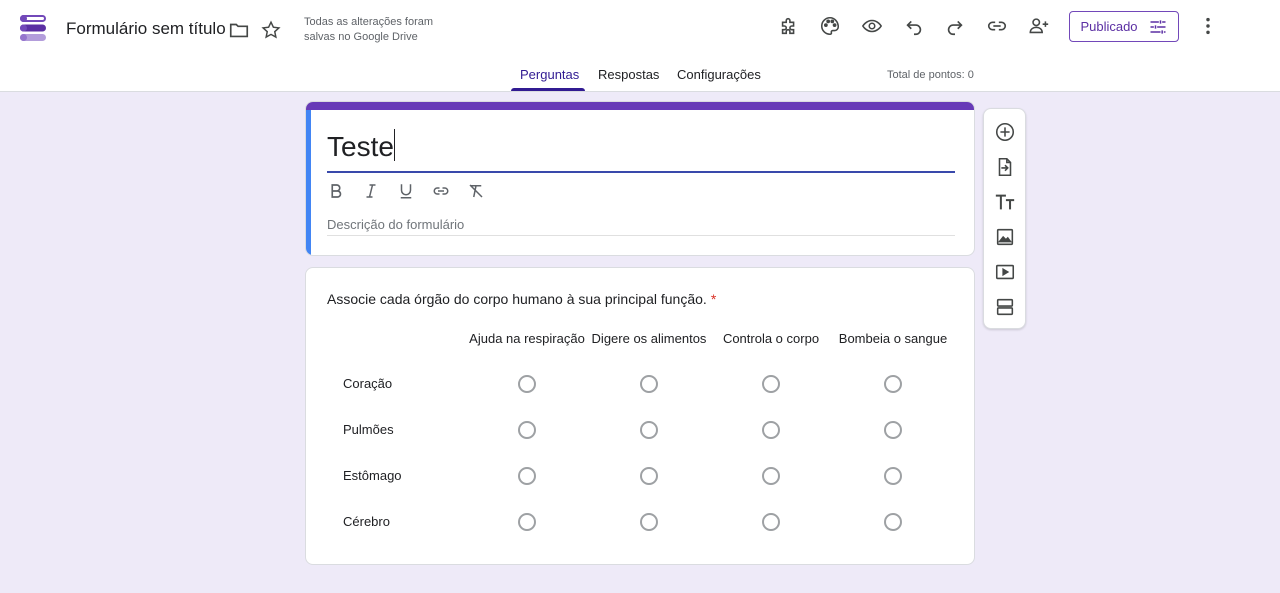 The image size is (1280, 593). What do you see at coordinates (1004, 218) in the screenshot?
I see `side-toolbar` at bounding box center [1004, 218].